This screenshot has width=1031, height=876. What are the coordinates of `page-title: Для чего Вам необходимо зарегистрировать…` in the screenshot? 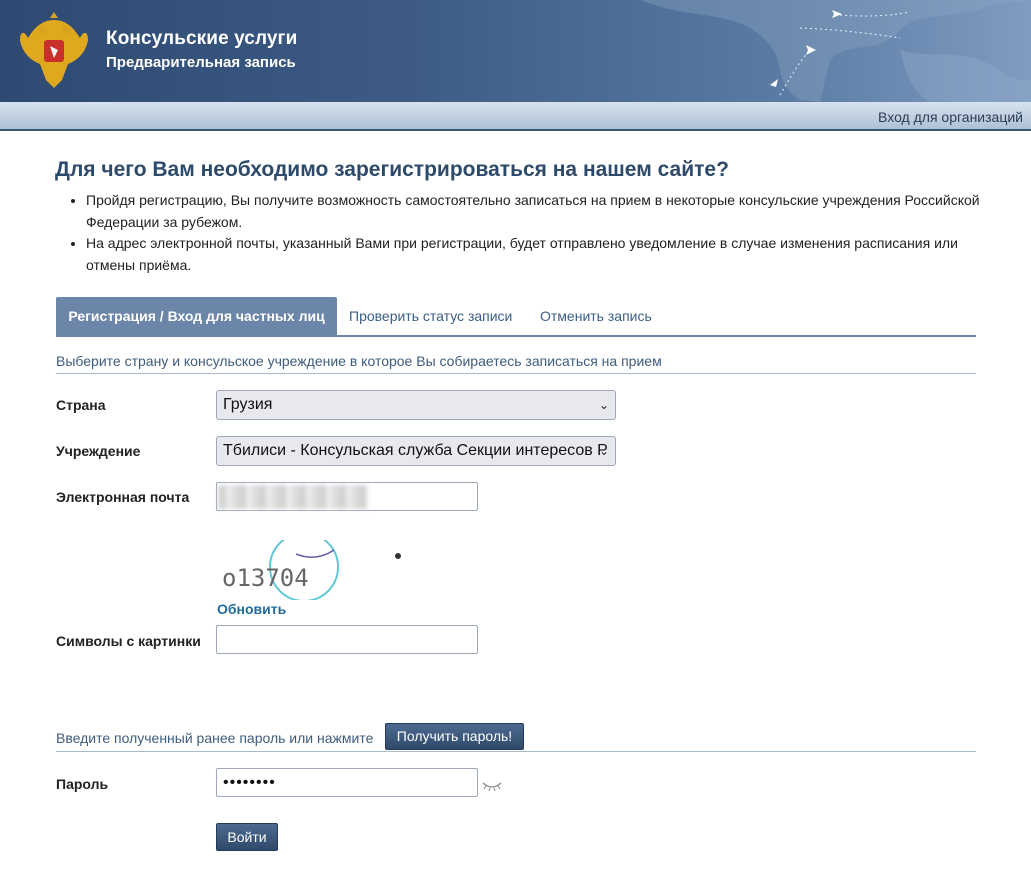 It's located at (392, 169).